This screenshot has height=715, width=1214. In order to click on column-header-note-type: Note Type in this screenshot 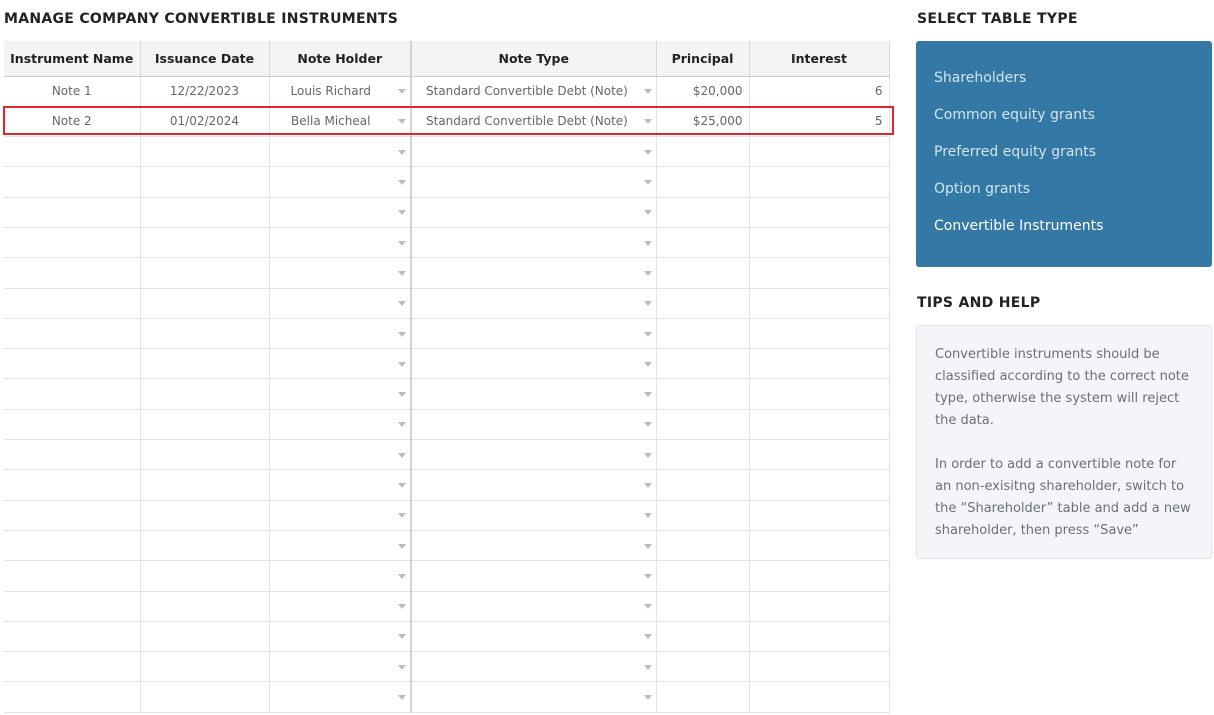, I will do `click(533, 59)`.